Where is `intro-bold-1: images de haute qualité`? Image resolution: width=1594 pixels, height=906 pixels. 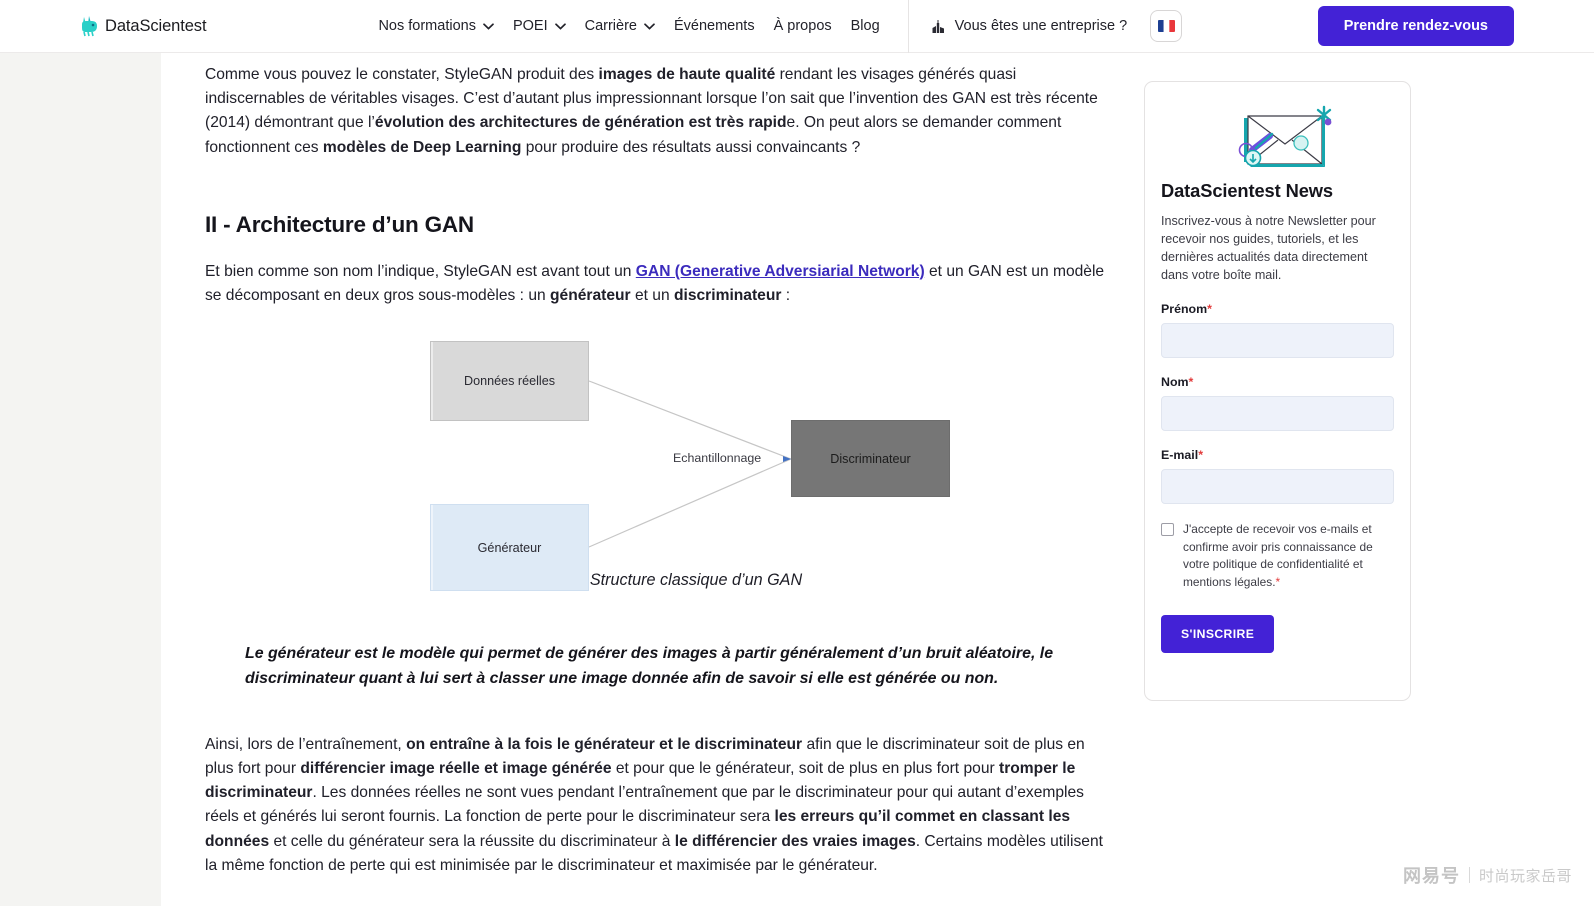 intro-bold-1: images de haute qualité is located at coordinates (687, 74).